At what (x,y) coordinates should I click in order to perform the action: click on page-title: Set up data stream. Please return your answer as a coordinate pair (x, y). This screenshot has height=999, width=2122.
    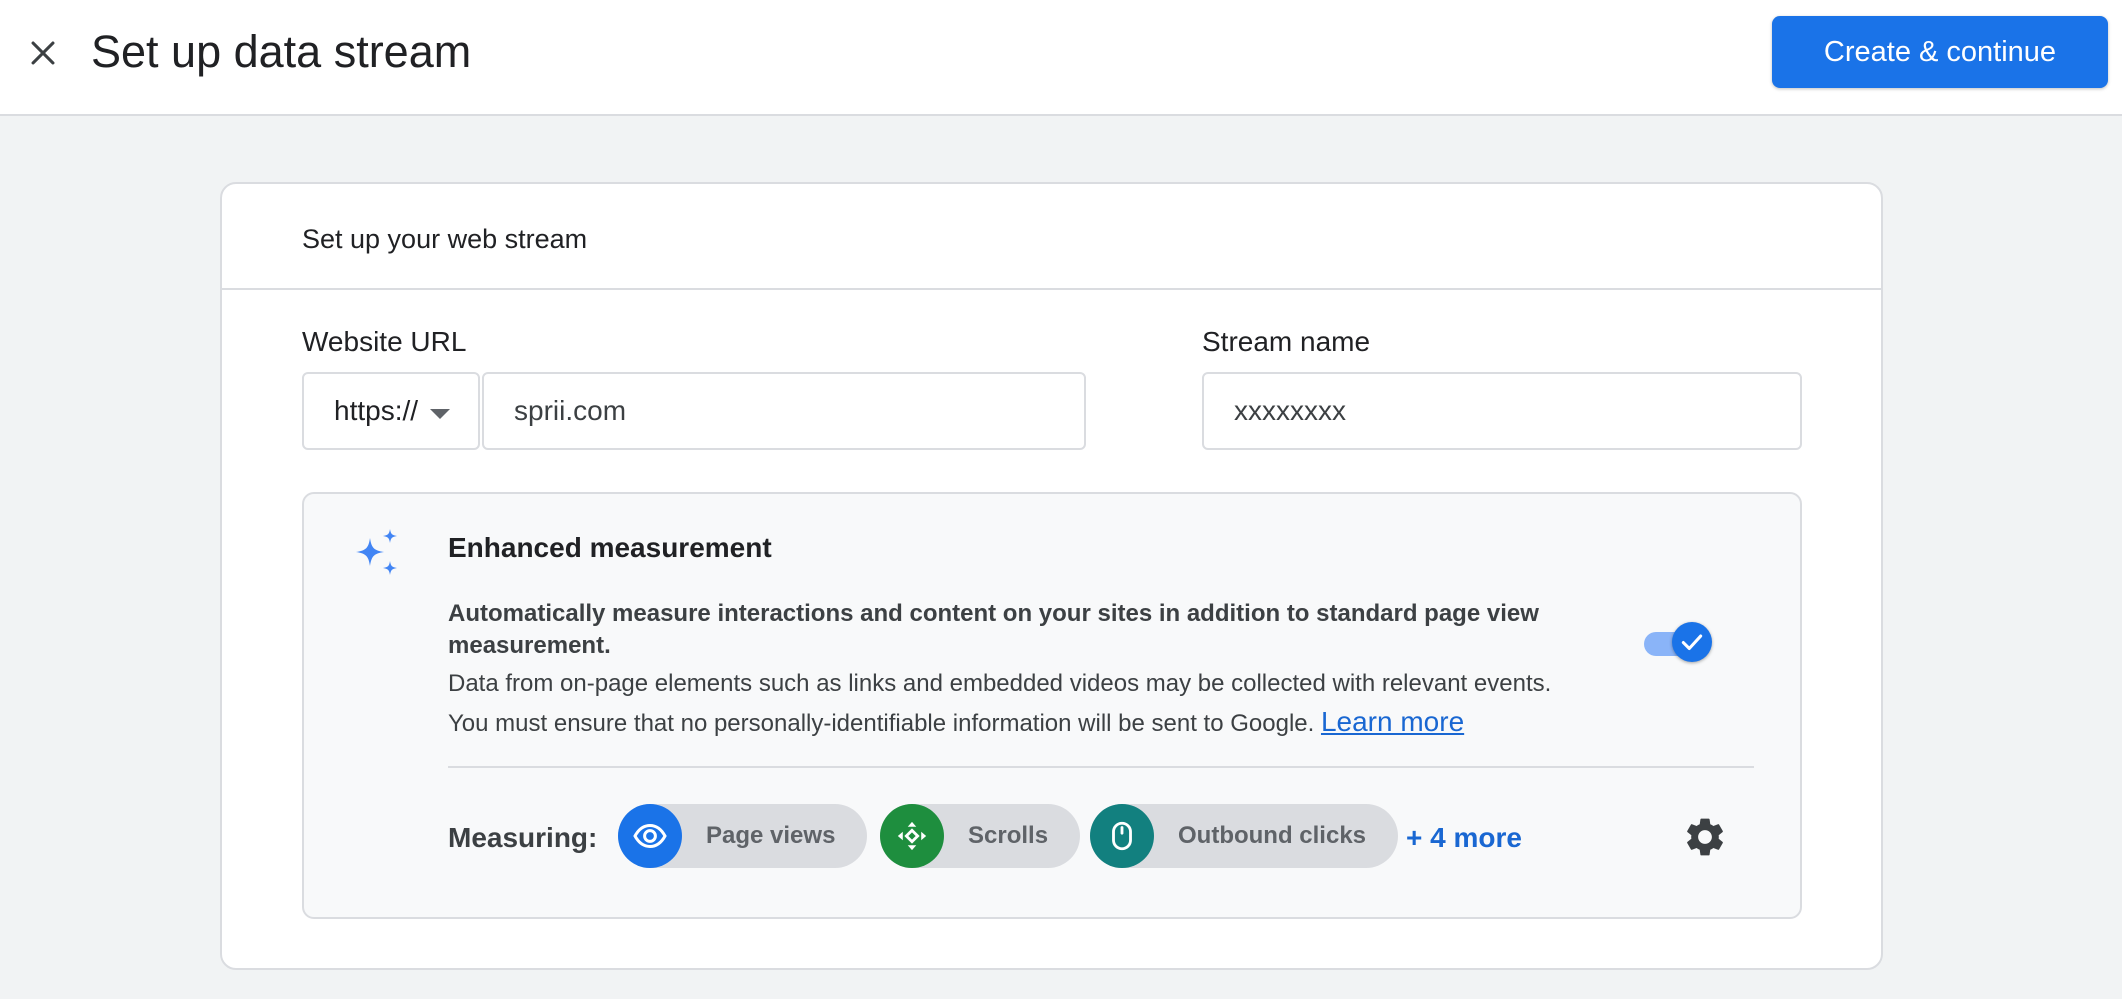
    Looking at the image, I should click on (281, 51).